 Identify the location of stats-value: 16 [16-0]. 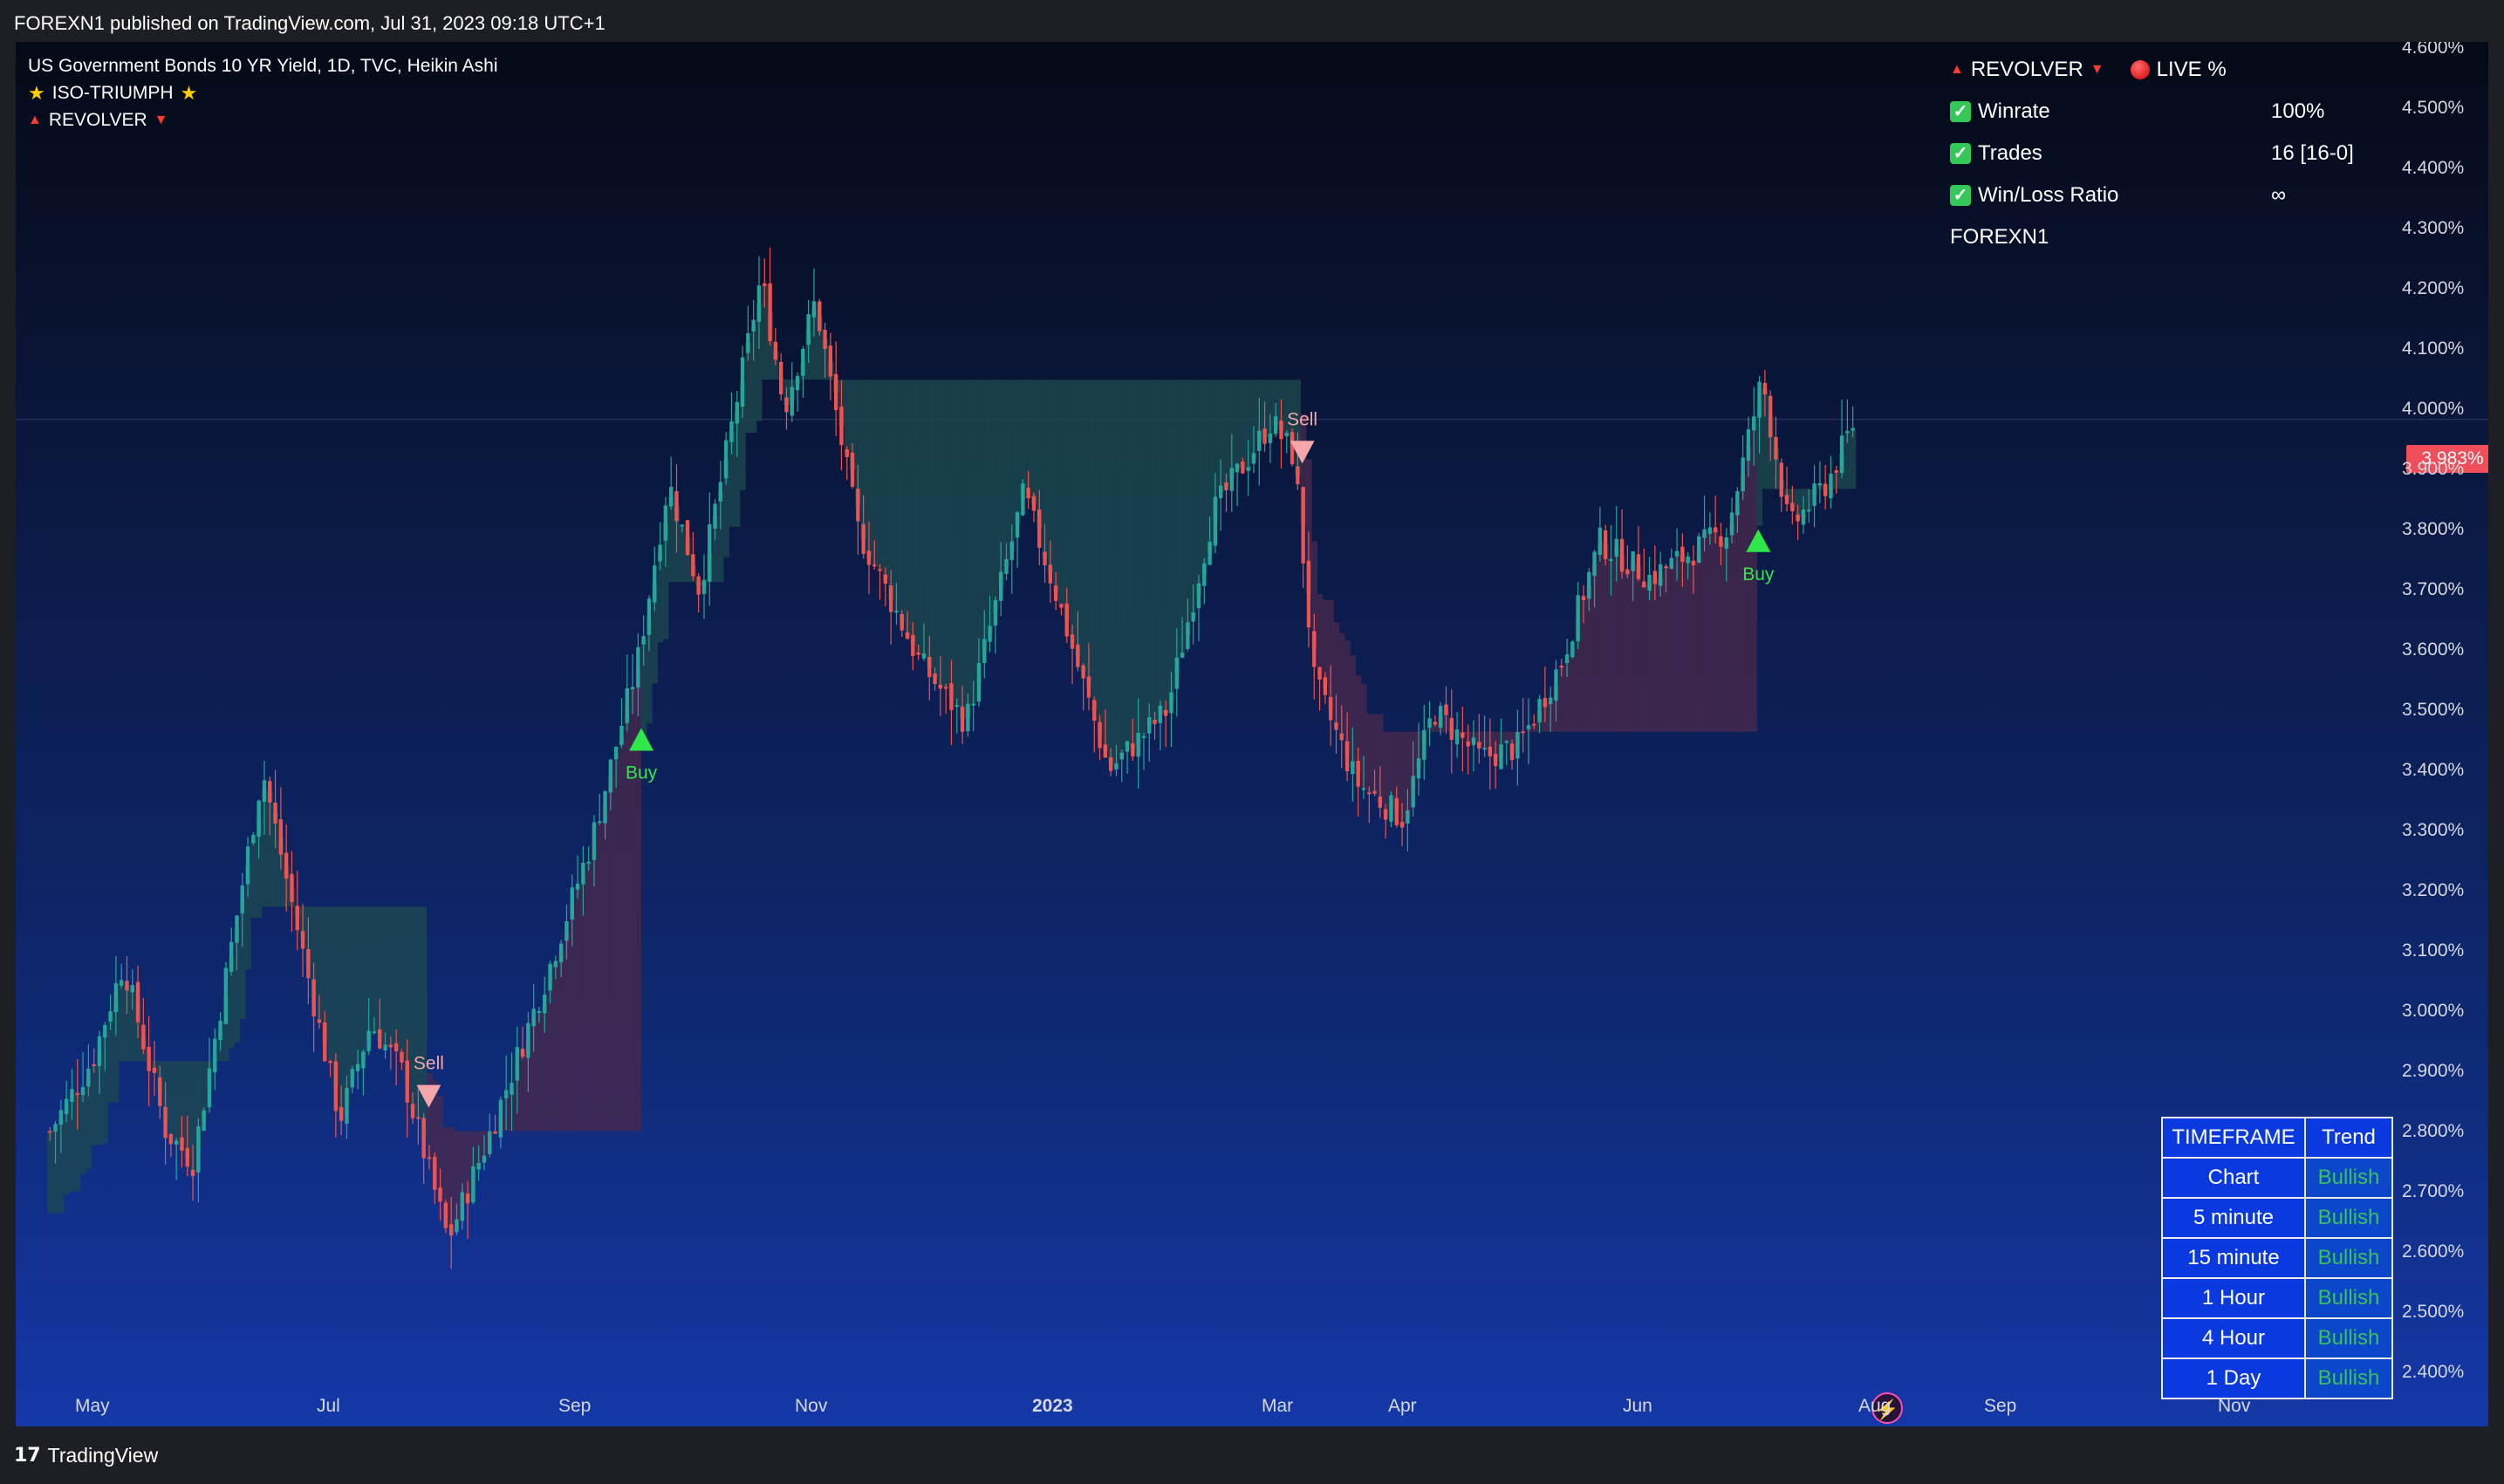
(2312, 153).